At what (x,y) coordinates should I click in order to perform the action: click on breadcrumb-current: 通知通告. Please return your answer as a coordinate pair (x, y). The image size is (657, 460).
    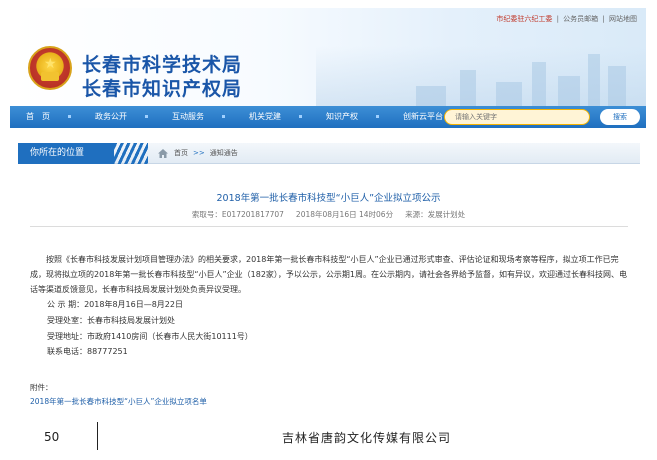
    Looking at the image, I should click on (224, 153).